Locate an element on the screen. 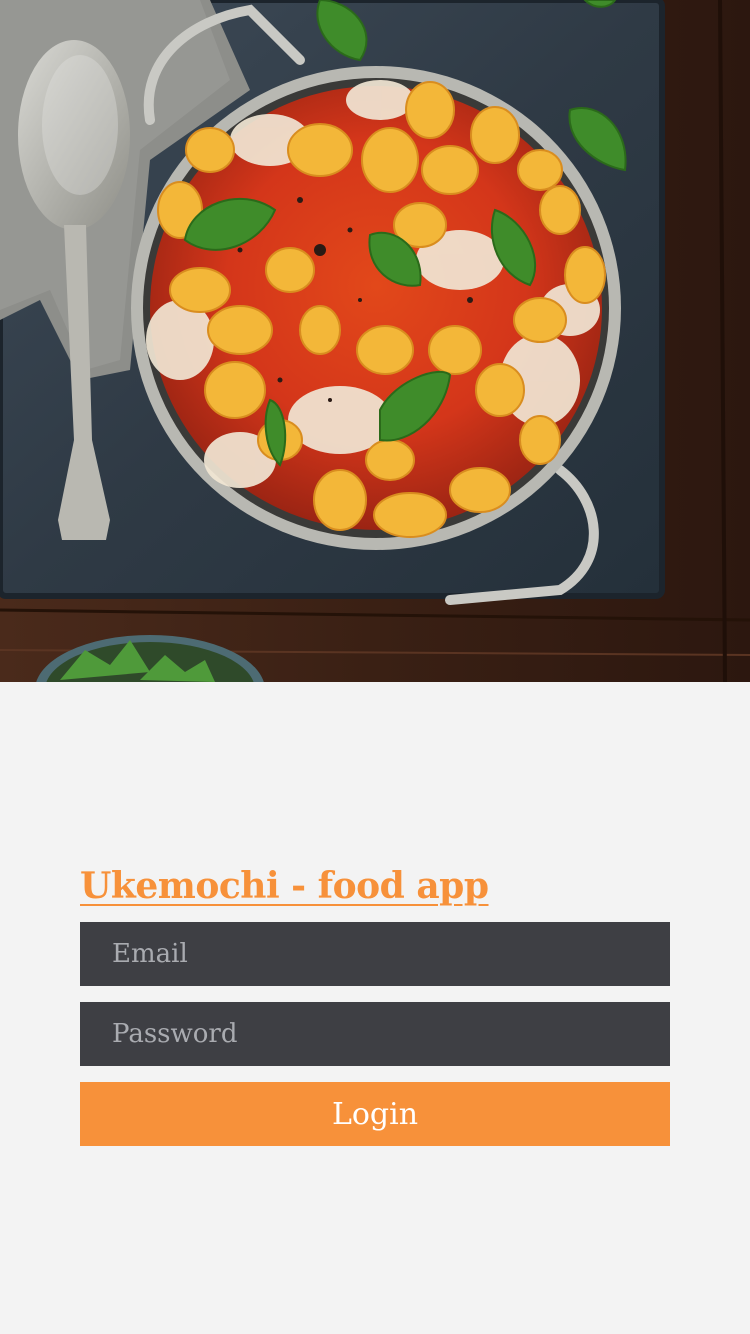  app-title: Ukemochi - food app is located at coordinates (284, 886).